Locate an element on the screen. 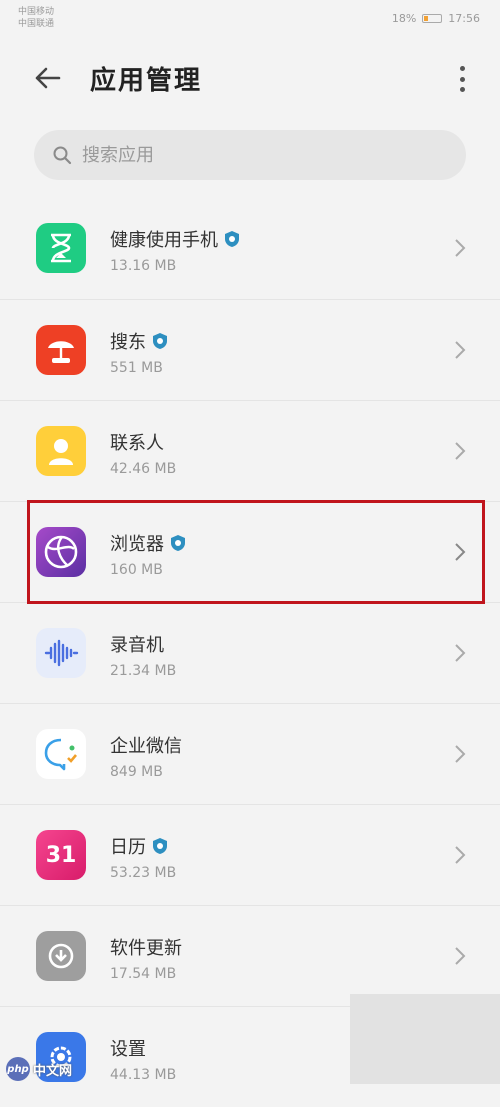  app-name-text: 软件更新 is located at coordinates (146, 948).